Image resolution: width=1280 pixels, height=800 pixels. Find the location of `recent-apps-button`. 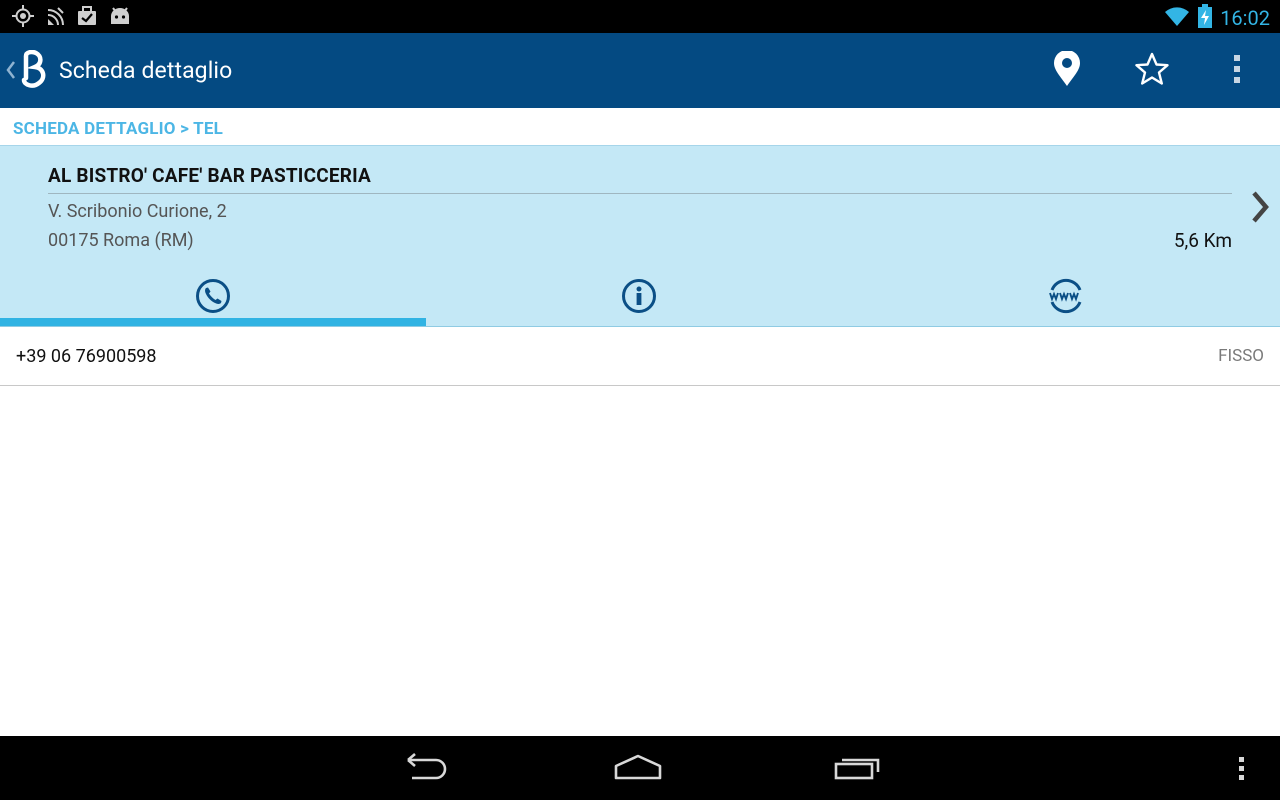

recent-apps-button is located at coordinates (858, 769).